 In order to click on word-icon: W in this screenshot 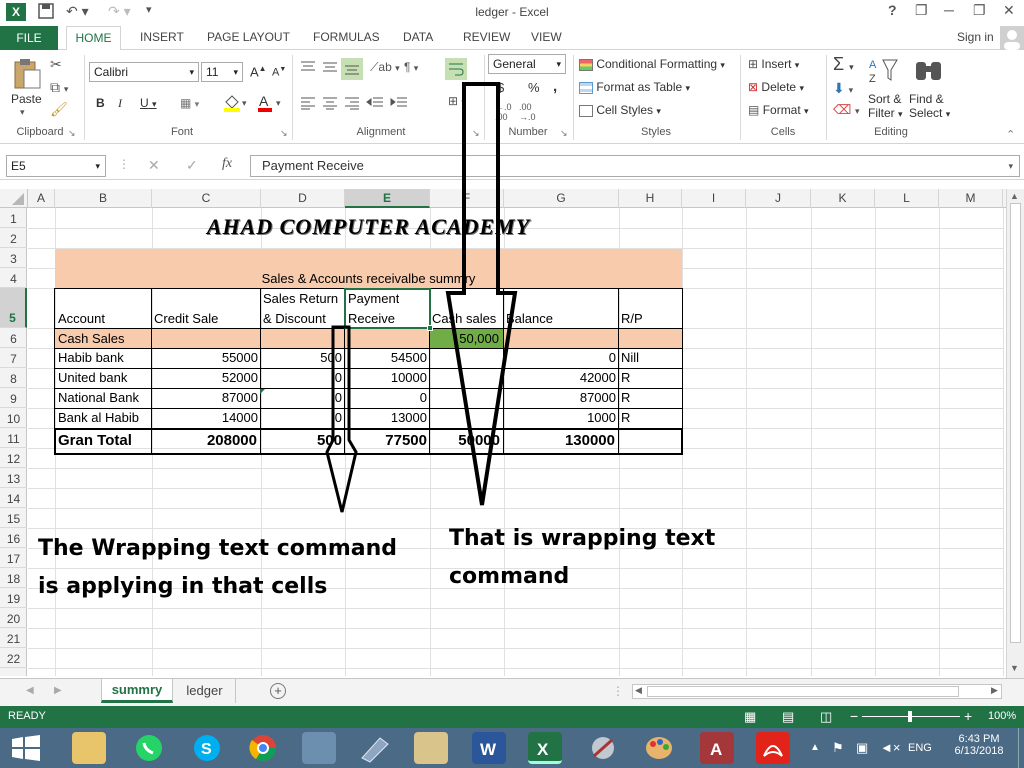, I will do `click(489, 748)`.